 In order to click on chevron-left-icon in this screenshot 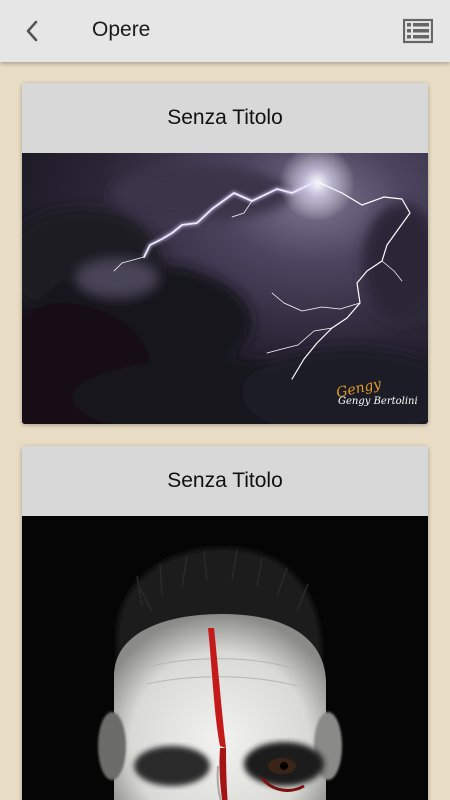, I will do `click(32, 31)`.